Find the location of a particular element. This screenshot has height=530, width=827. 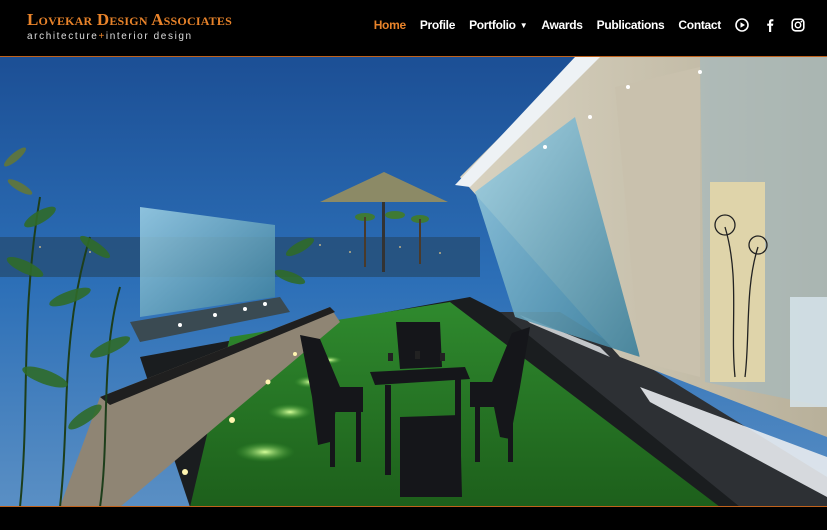

nav-home-label: Home is located at coordinates (389, 25).